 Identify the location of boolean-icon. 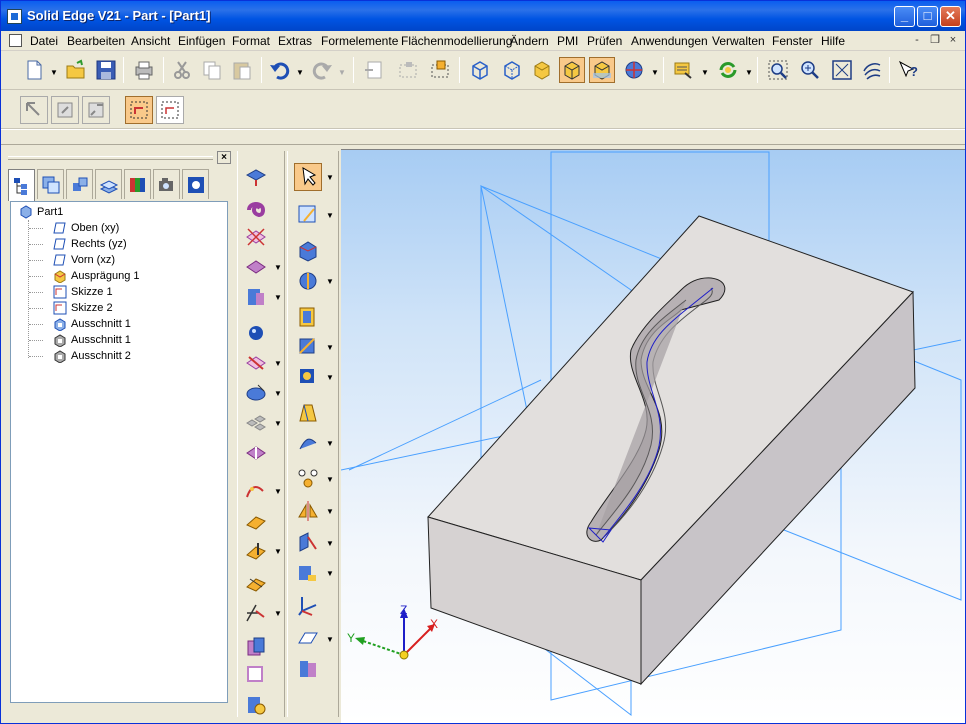
(256, 705).